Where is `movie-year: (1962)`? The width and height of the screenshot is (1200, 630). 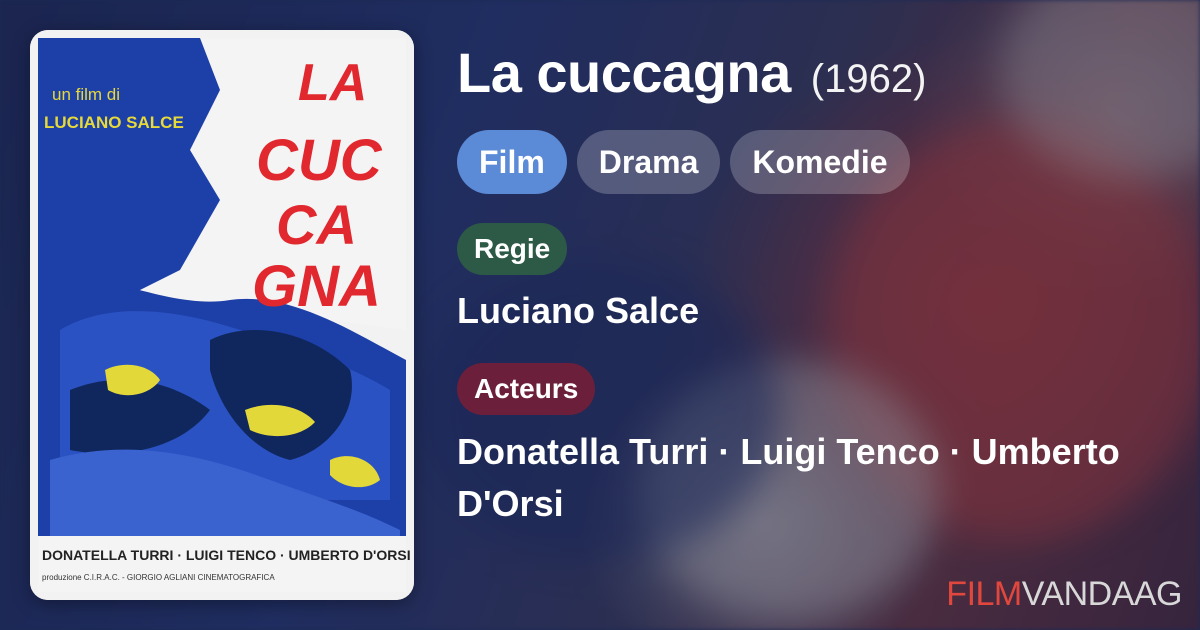
movie-year: (1962) is located at coordinates (868, 79).